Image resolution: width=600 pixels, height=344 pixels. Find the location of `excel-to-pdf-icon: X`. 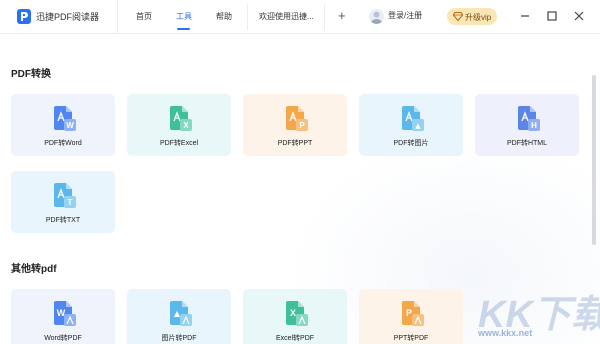

excel-to-pdf-icon: X is located at coordinates (297, 313).